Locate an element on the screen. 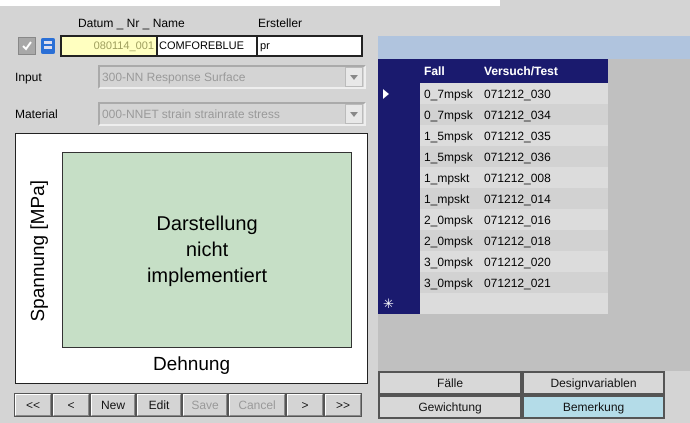  tab: Fälle is located at coordinates (450, 383).